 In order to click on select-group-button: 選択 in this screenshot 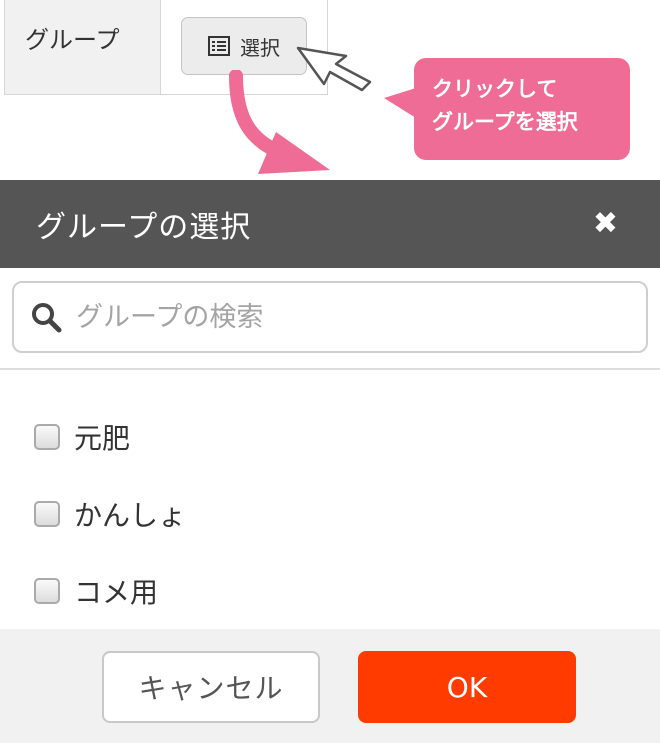, I will do `click(244, 46)`.